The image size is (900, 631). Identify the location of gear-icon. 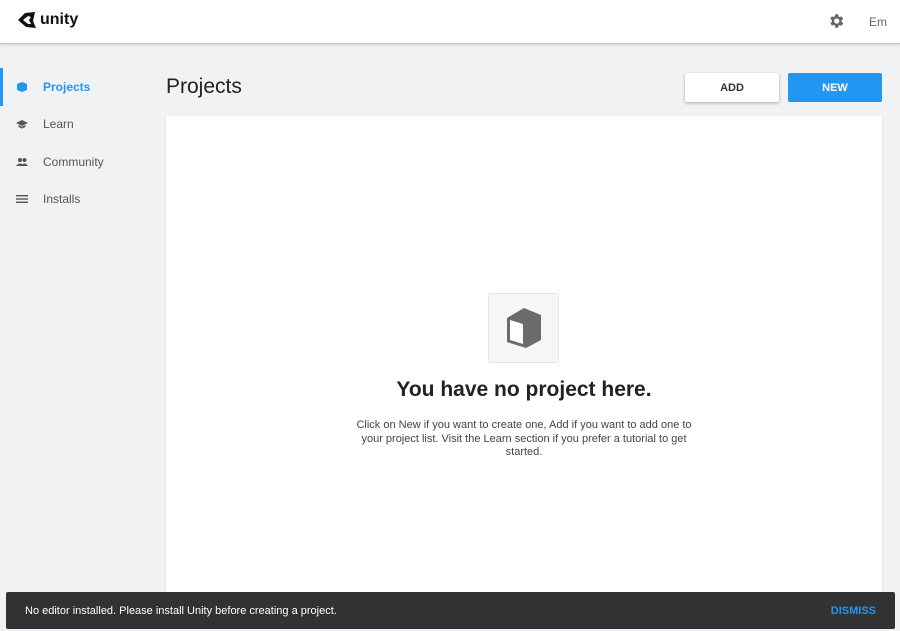
(836, 21).